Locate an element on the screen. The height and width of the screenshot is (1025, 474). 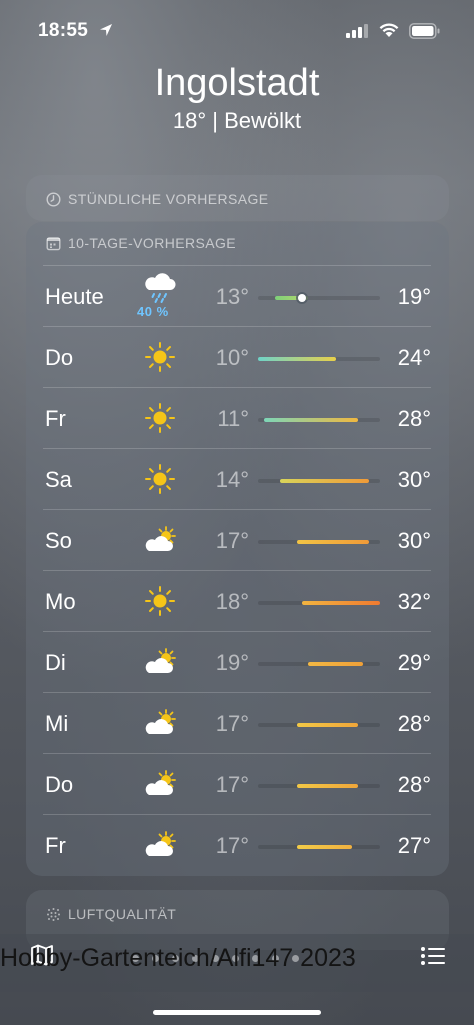
forecast-row: So 17° 30° is located at coordinates (237, 540).